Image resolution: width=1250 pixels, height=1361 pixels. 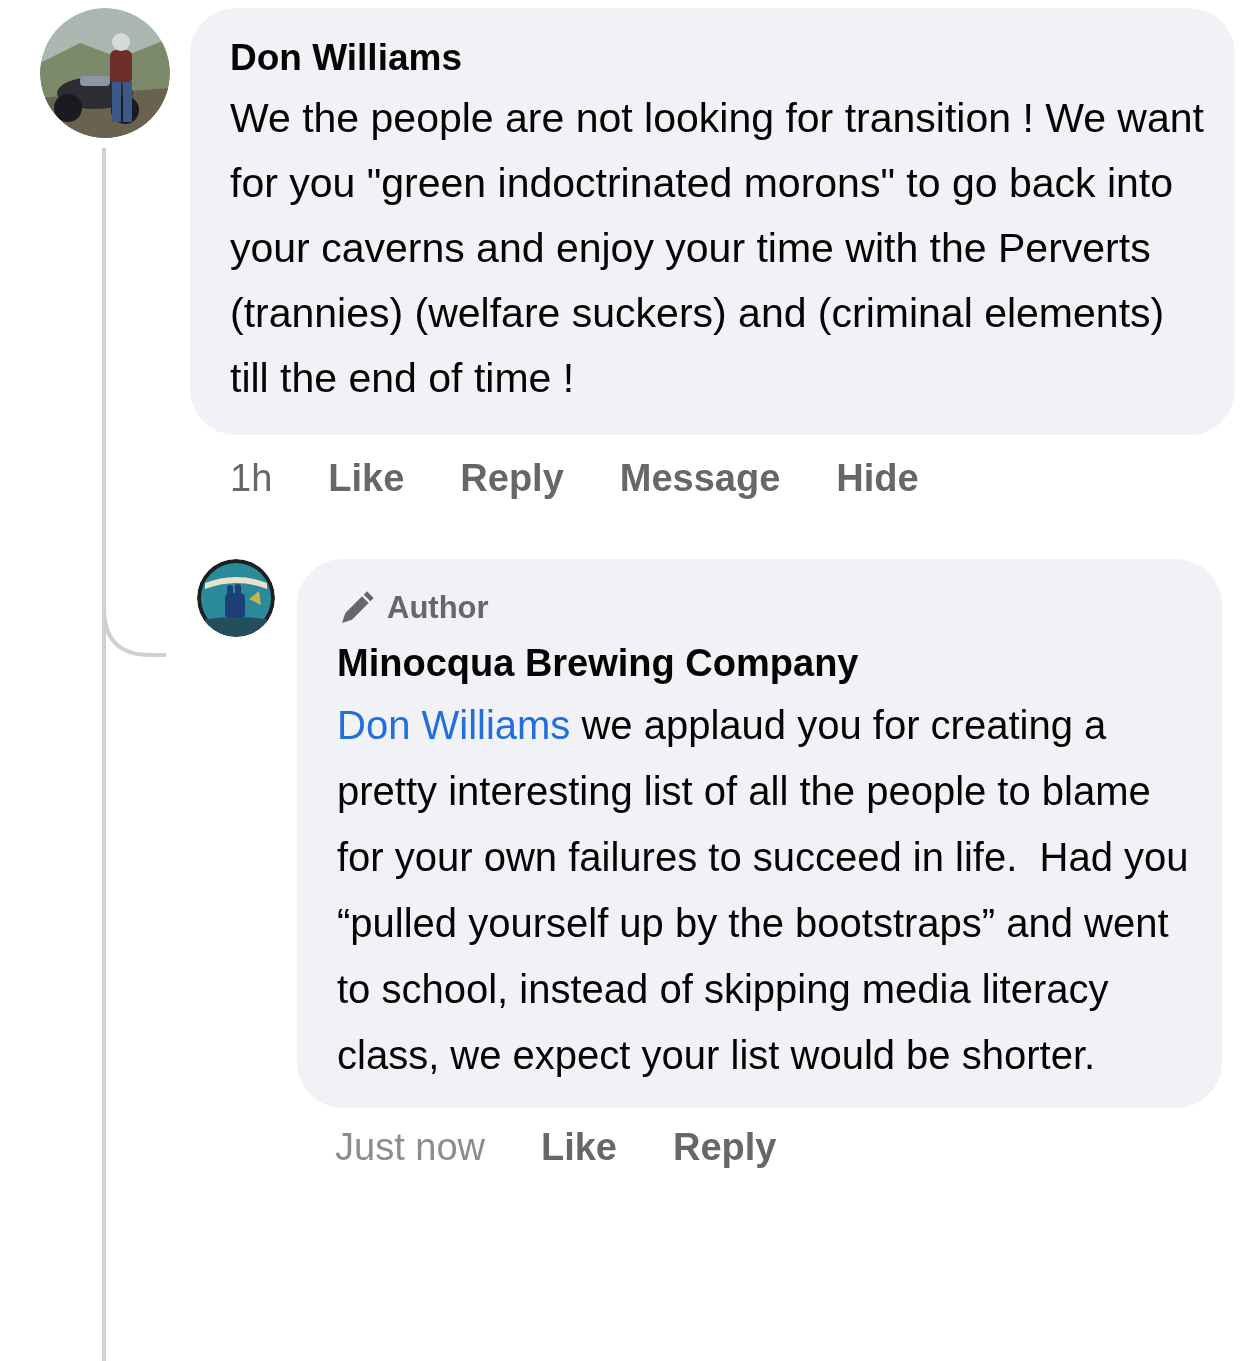 What do you see at coordinates (454, 724) in the screenshot?
I see `mention-link: Don Williams` at bounding box center [454, 724].